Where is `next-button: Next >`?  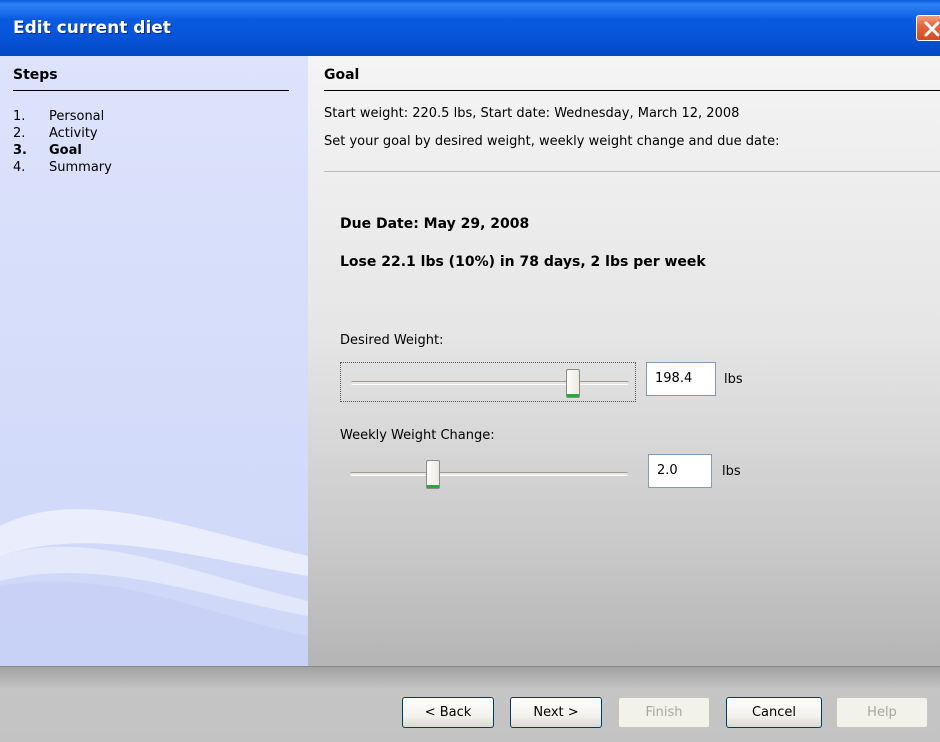 next-button: Next > is located at coordinates (556, 712).